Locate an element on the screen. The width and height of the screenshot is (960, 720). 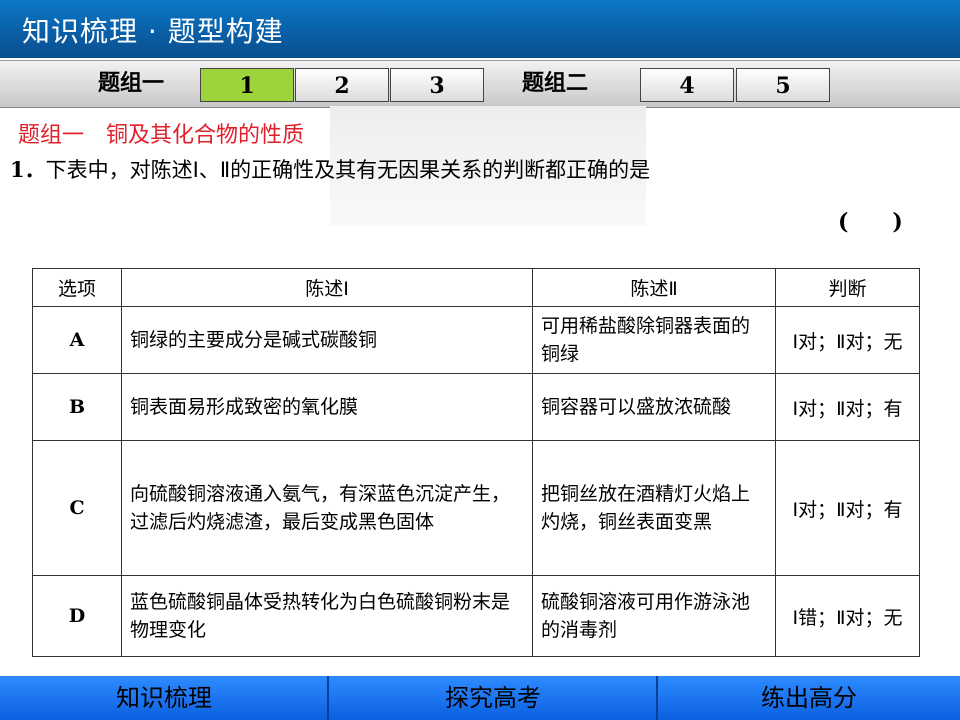
tab-1: 1 is located at coordinates (247, 85).